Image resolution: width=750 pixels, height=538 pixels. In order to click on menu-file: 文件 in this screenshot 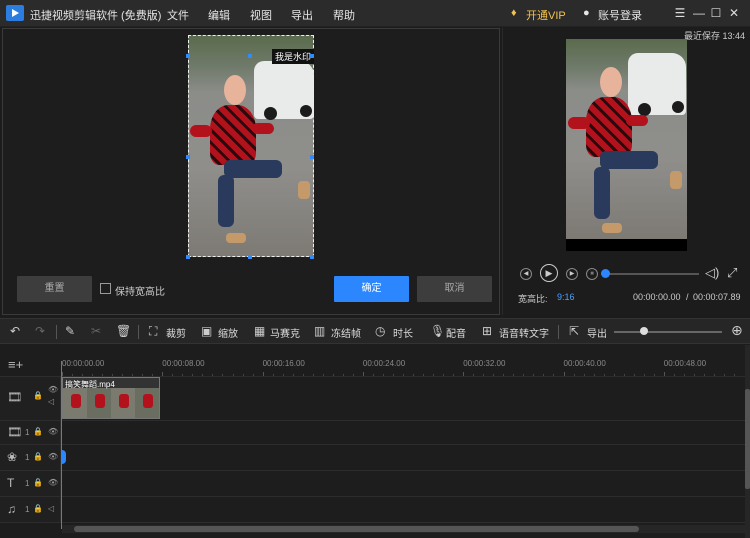, I will do `click(178, 15)`.